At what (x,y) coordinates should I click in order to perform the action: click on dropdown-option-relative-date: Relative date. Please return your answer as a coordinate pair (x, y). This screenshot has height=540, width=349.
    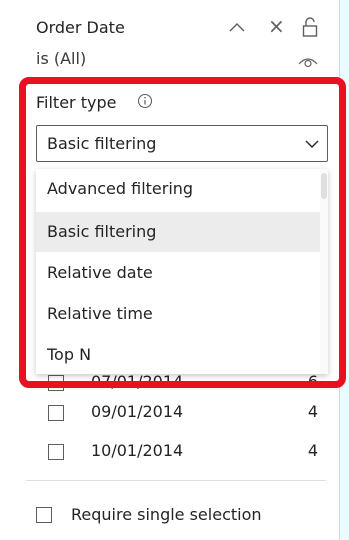
    Looking at the image, I should click on (178, 273).